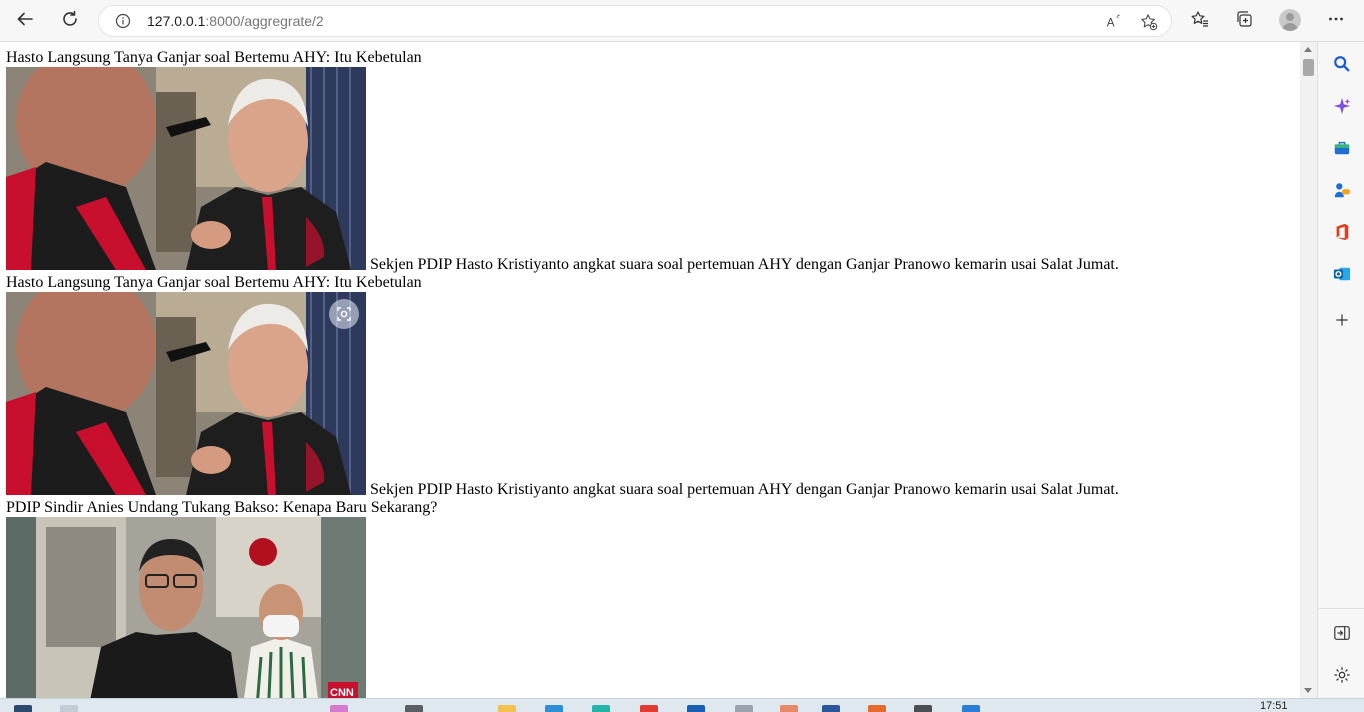 The image size is (1364, 712). I want to click on word-taskbar-icon, so click(831, 708).